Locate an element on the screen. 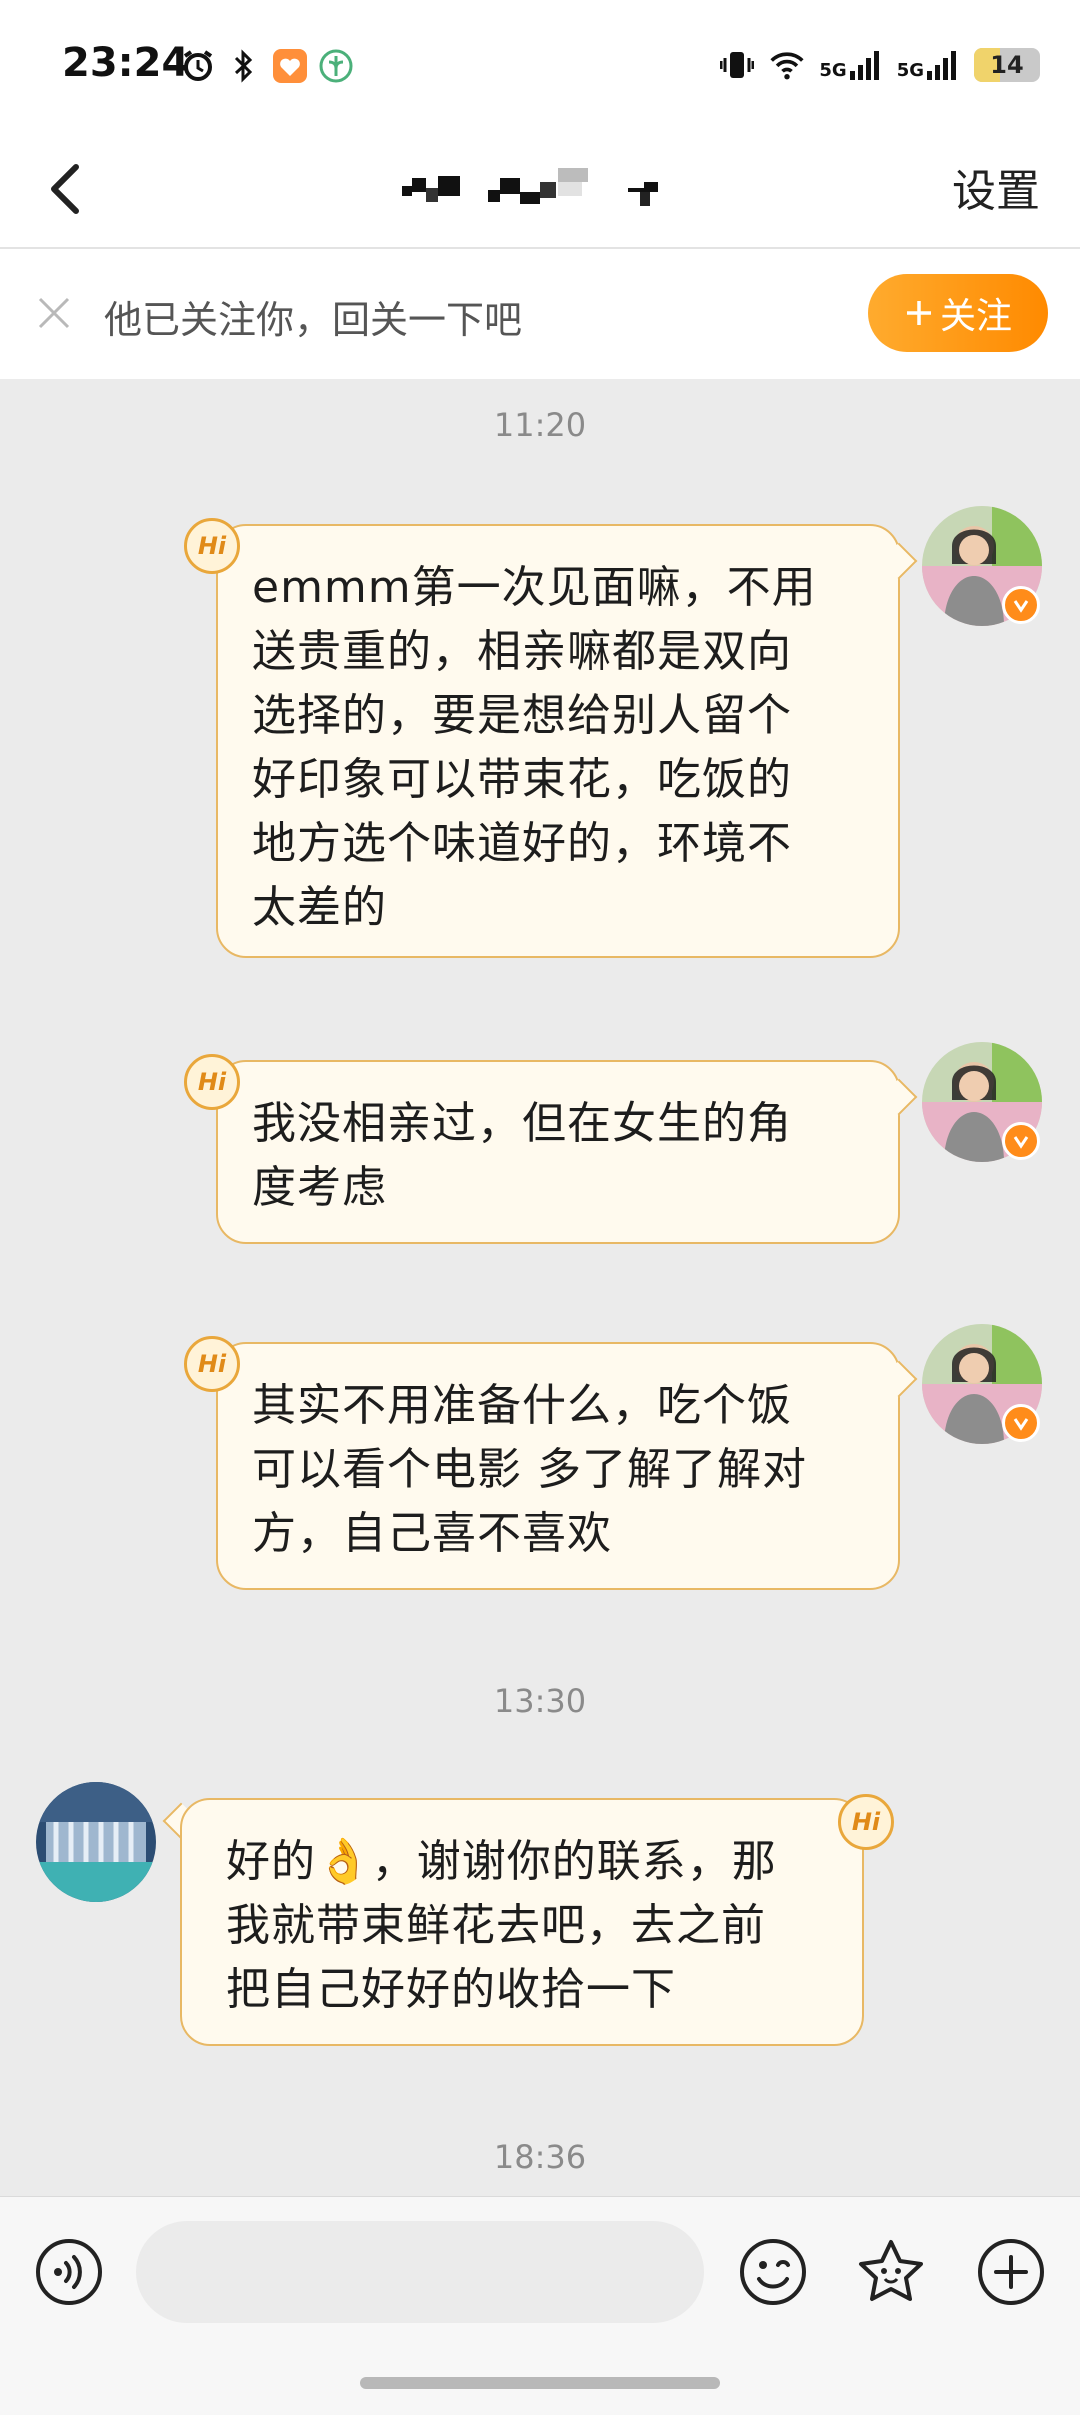 The height and width of the screenshot is (2415, 1080). message-line: 送贵重的，相亲嘛都是双向 is located at coordinates (522, 651).